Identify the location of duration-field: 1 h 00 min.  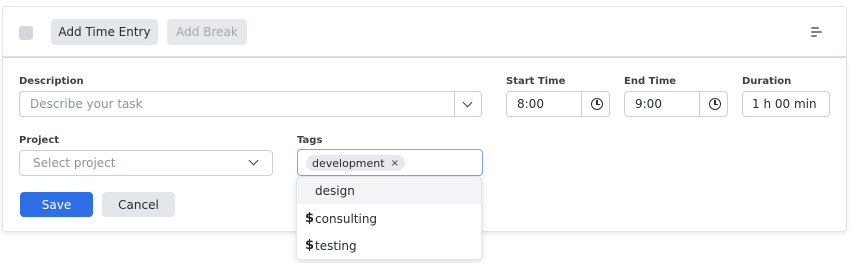
(786, 104).